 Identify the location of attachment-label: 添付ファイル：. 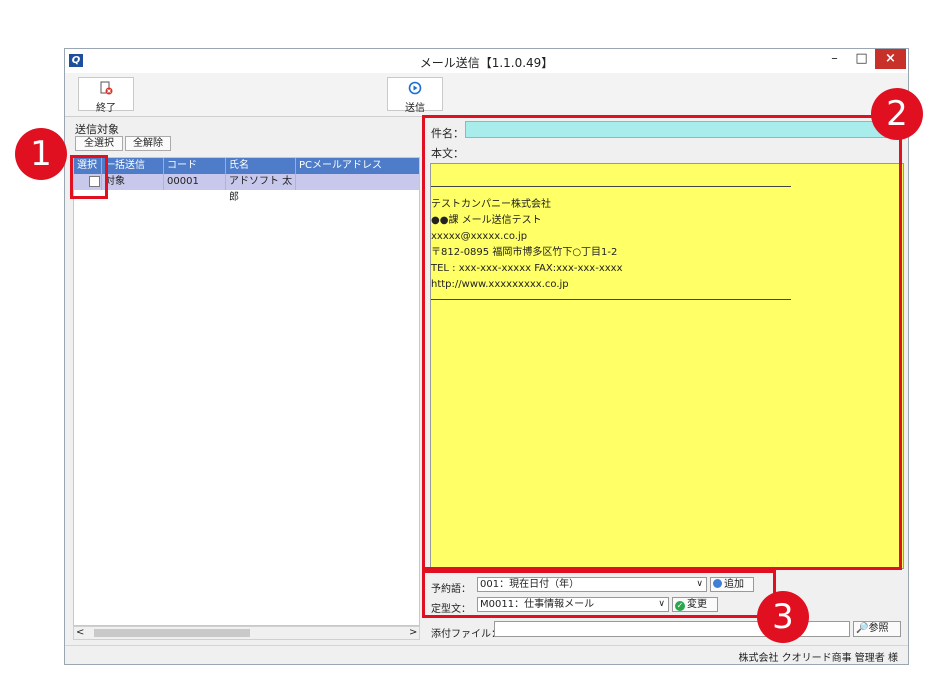
(466, 634).